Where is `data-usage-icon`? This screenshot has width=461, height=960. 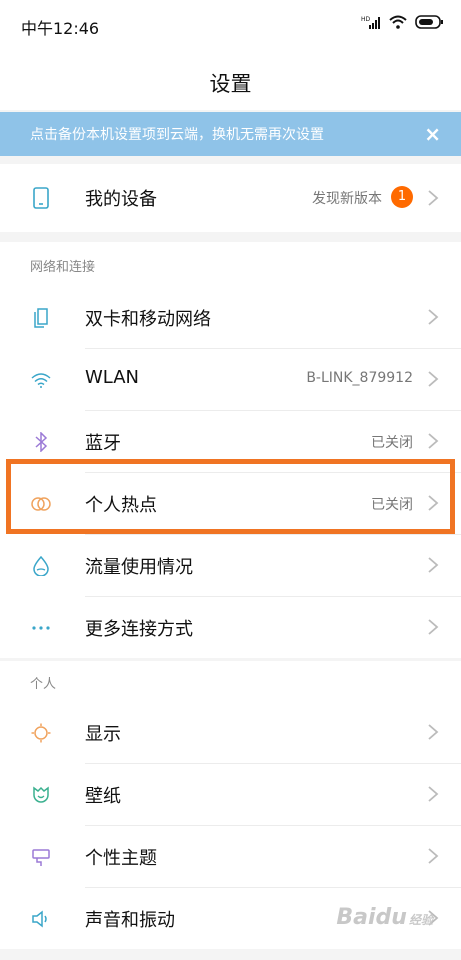
data-usage-icon is located at coordinates (41, 566).